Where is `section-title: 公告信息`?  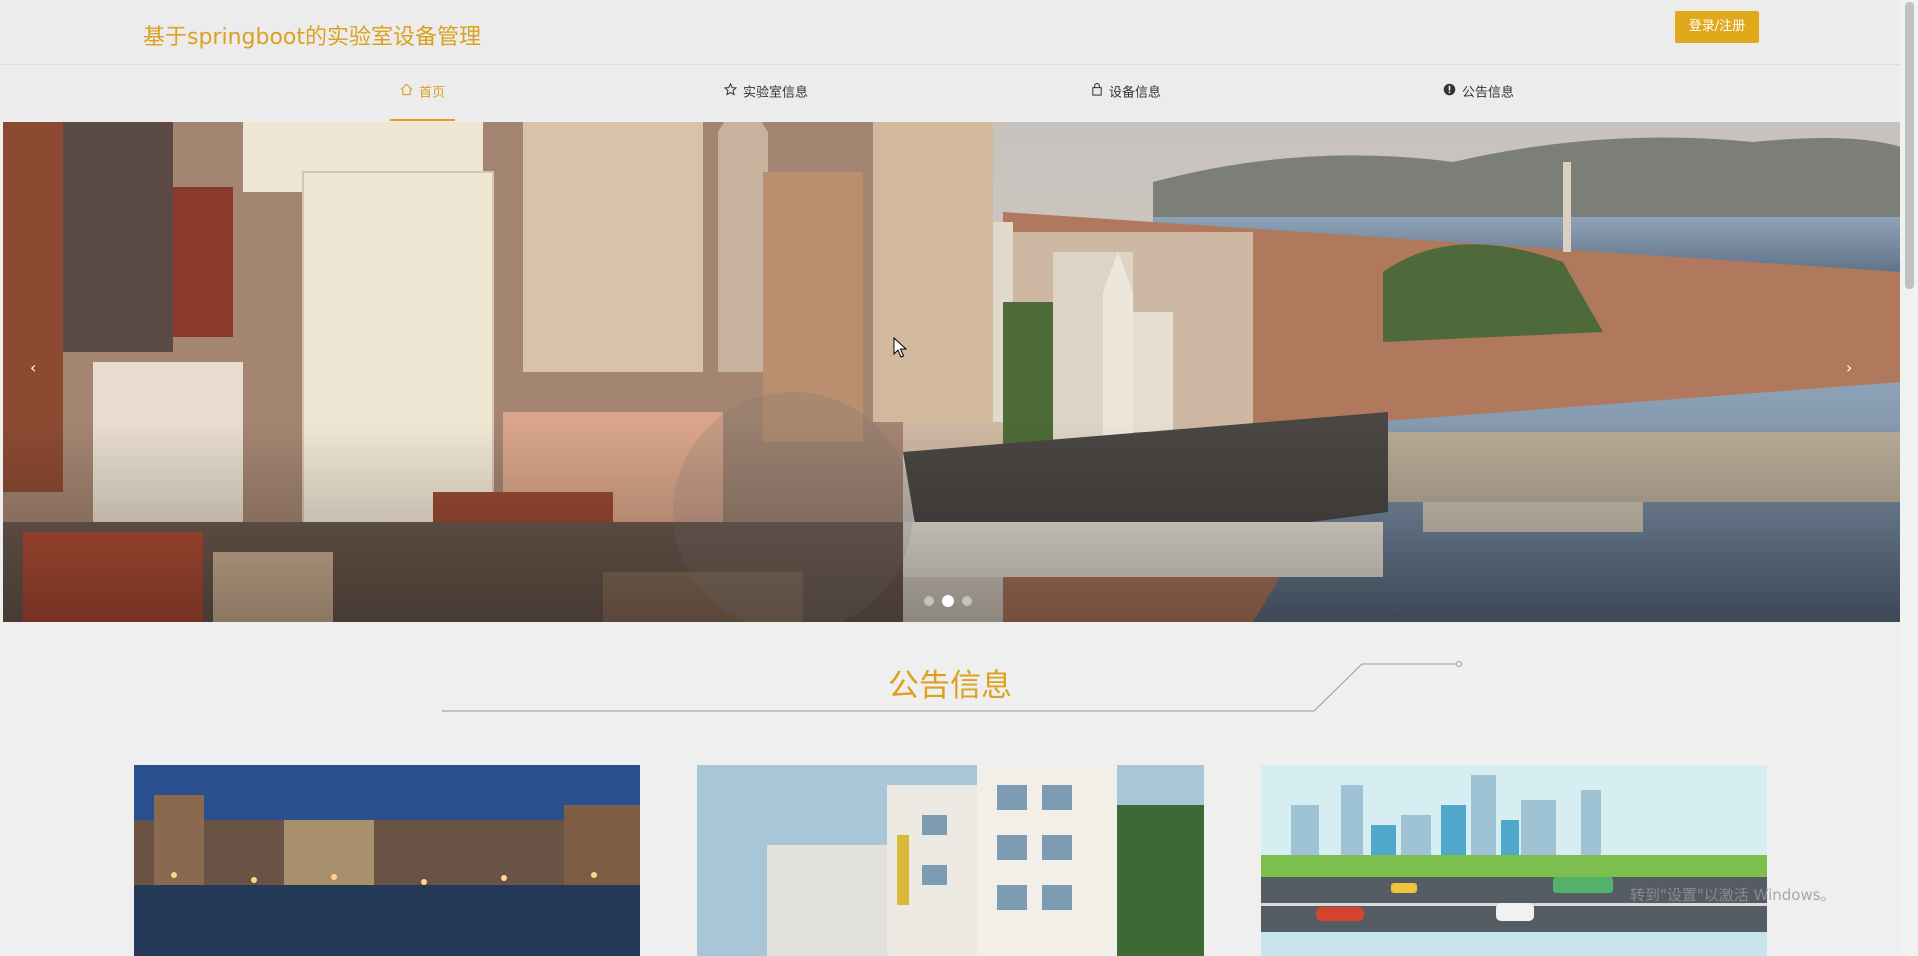
section-title: 公告信息 is located at coordinates (950, 686).